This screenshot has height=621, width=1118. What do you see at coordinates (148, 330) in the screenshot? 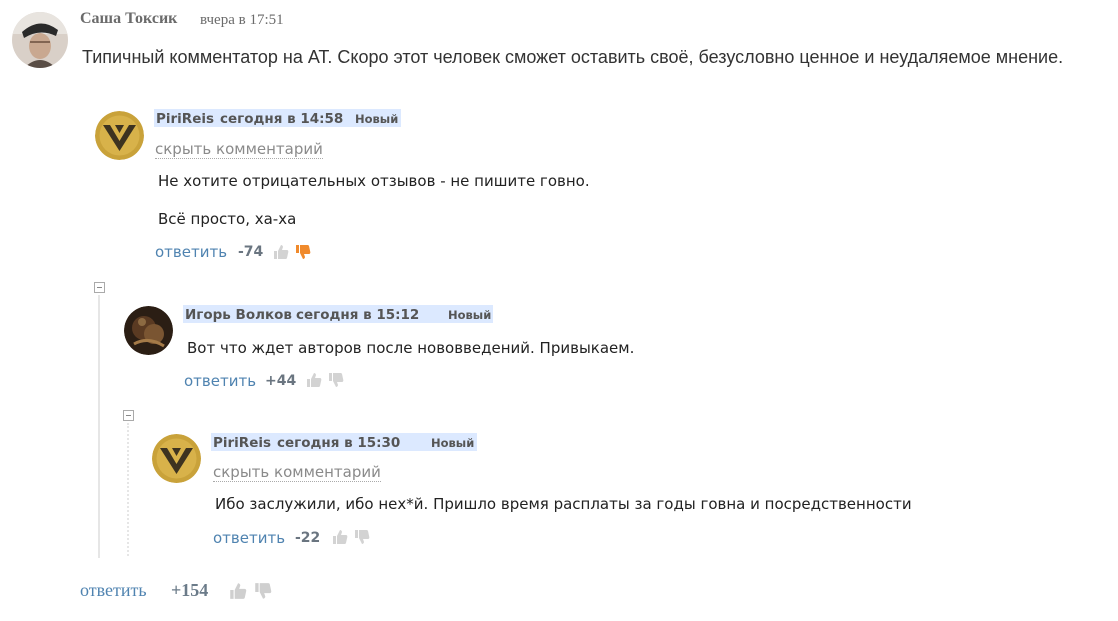
I see `avatar-igor` at bounding box center [148, 330].